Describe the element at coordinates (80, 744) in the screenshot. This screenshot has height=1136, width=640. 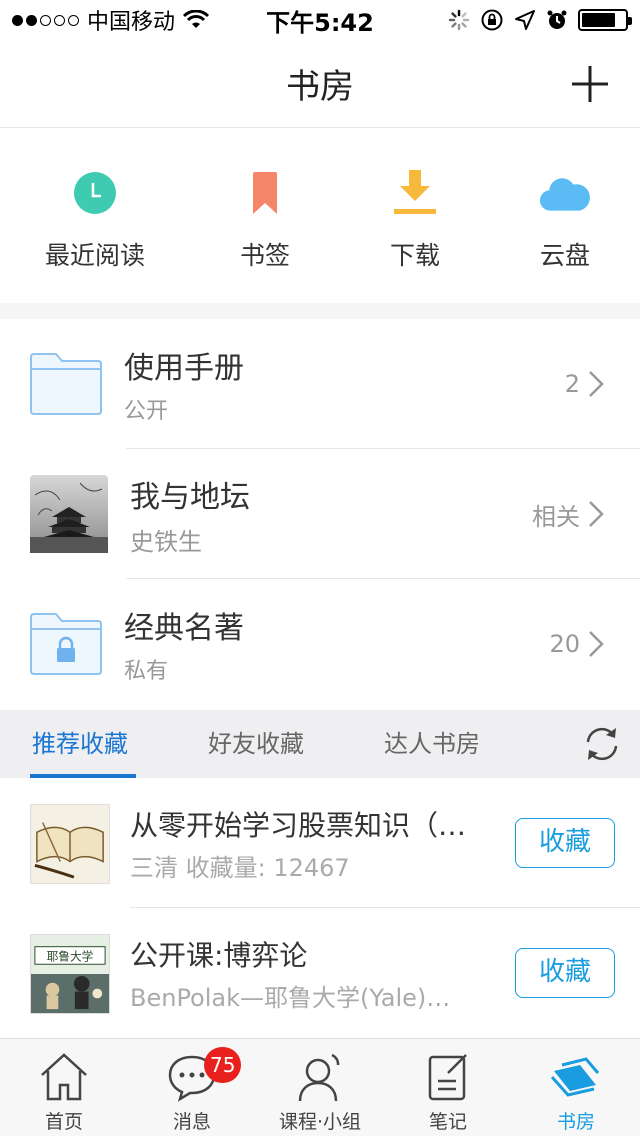
I see `tab-recommended: 推荐收藏` at that location.